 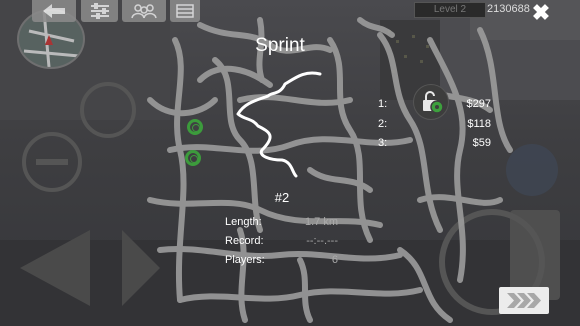 I want to click on money-display: 2130688, so click(x=508, y=9).